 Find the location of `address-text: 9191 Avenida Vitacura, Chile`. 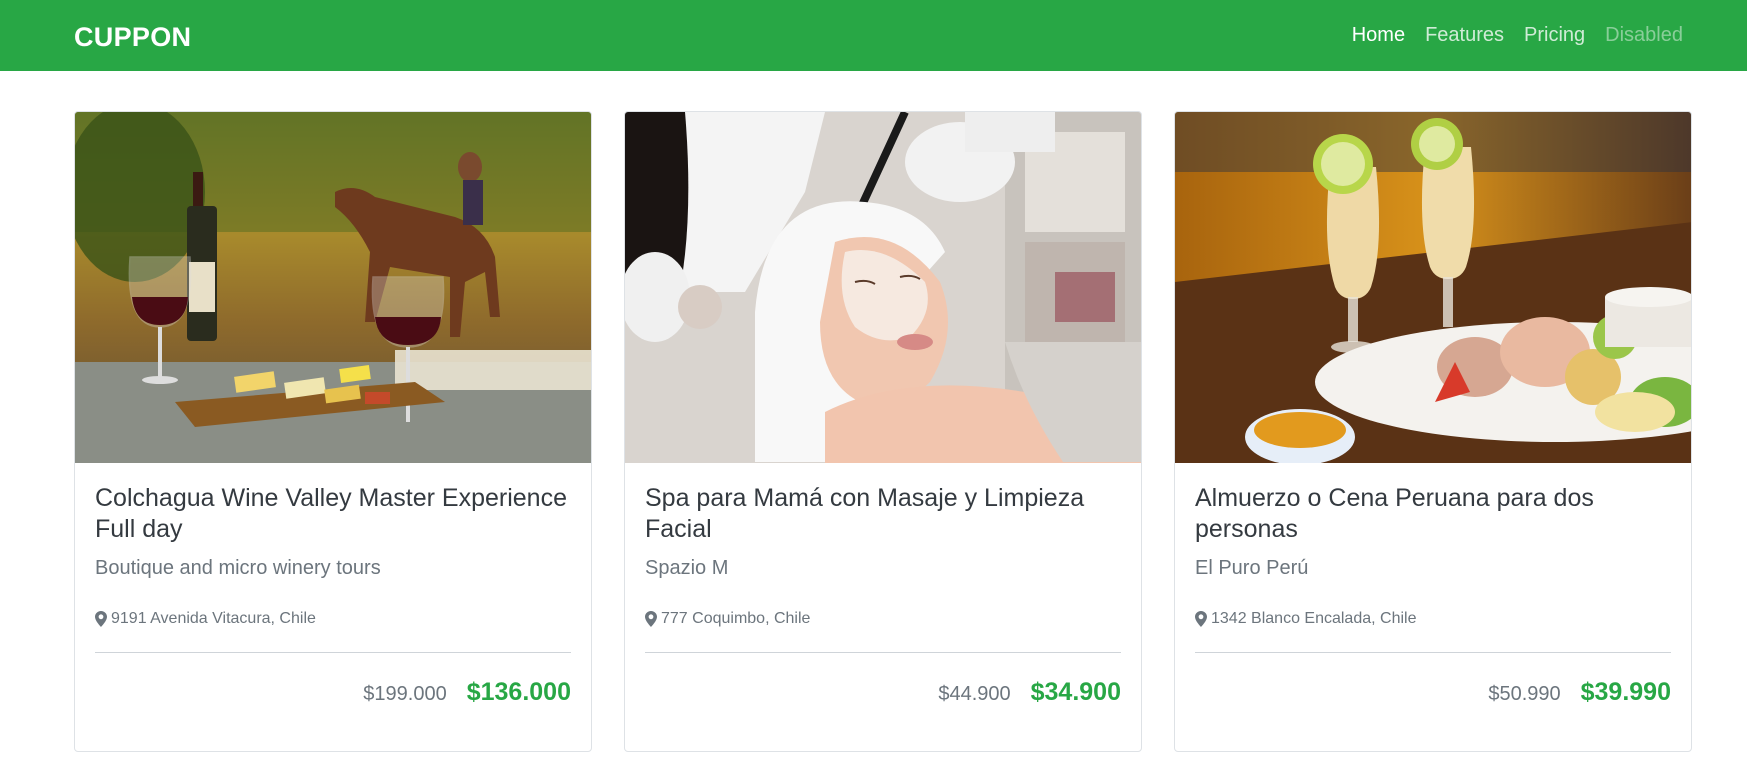

address-text: 9191 Avenida Vitacura, Chile is located at coordinates (213, 618).